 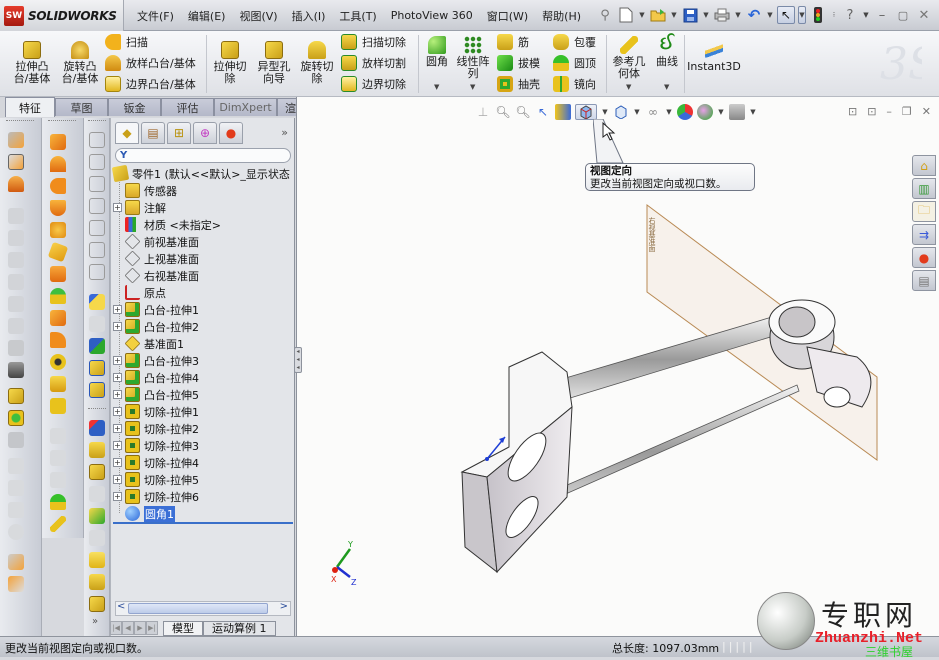 What do you see at coordinates (518, 84) in the screenshot?
I see `shell-button: 抽壳` at bounding box center [518, 84].